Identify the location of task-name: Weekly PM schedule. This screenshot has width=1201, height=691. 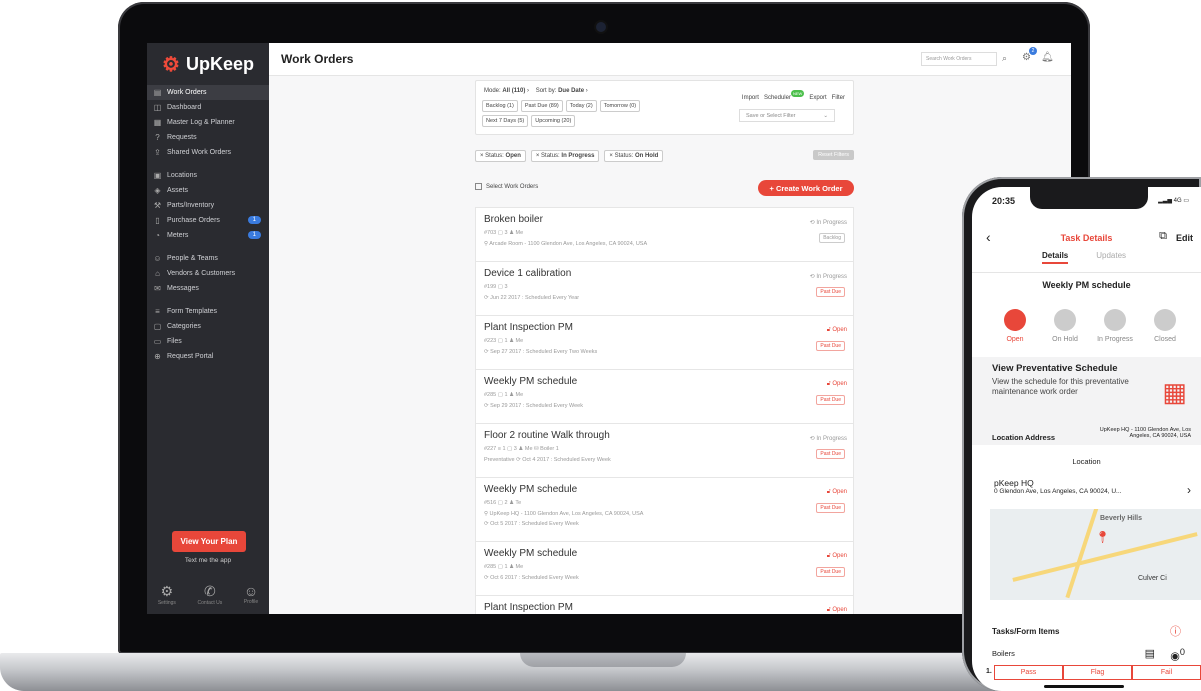
(1086, 285).